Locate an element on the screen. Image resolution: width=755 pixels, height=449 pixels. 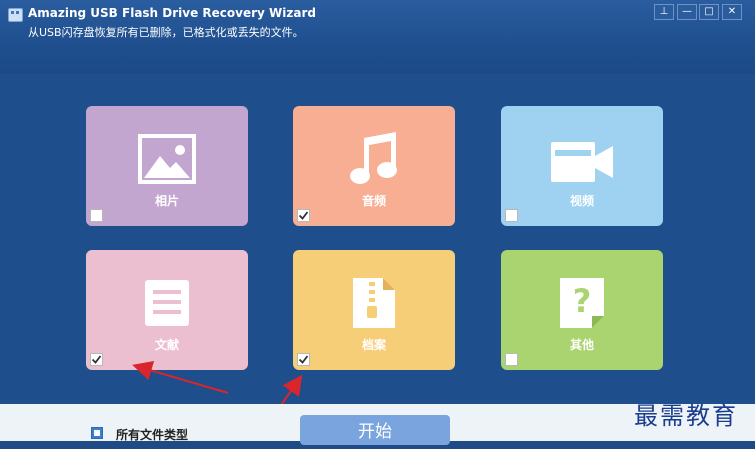
watermark: 最需教育 is located at coordinates (686, 416).